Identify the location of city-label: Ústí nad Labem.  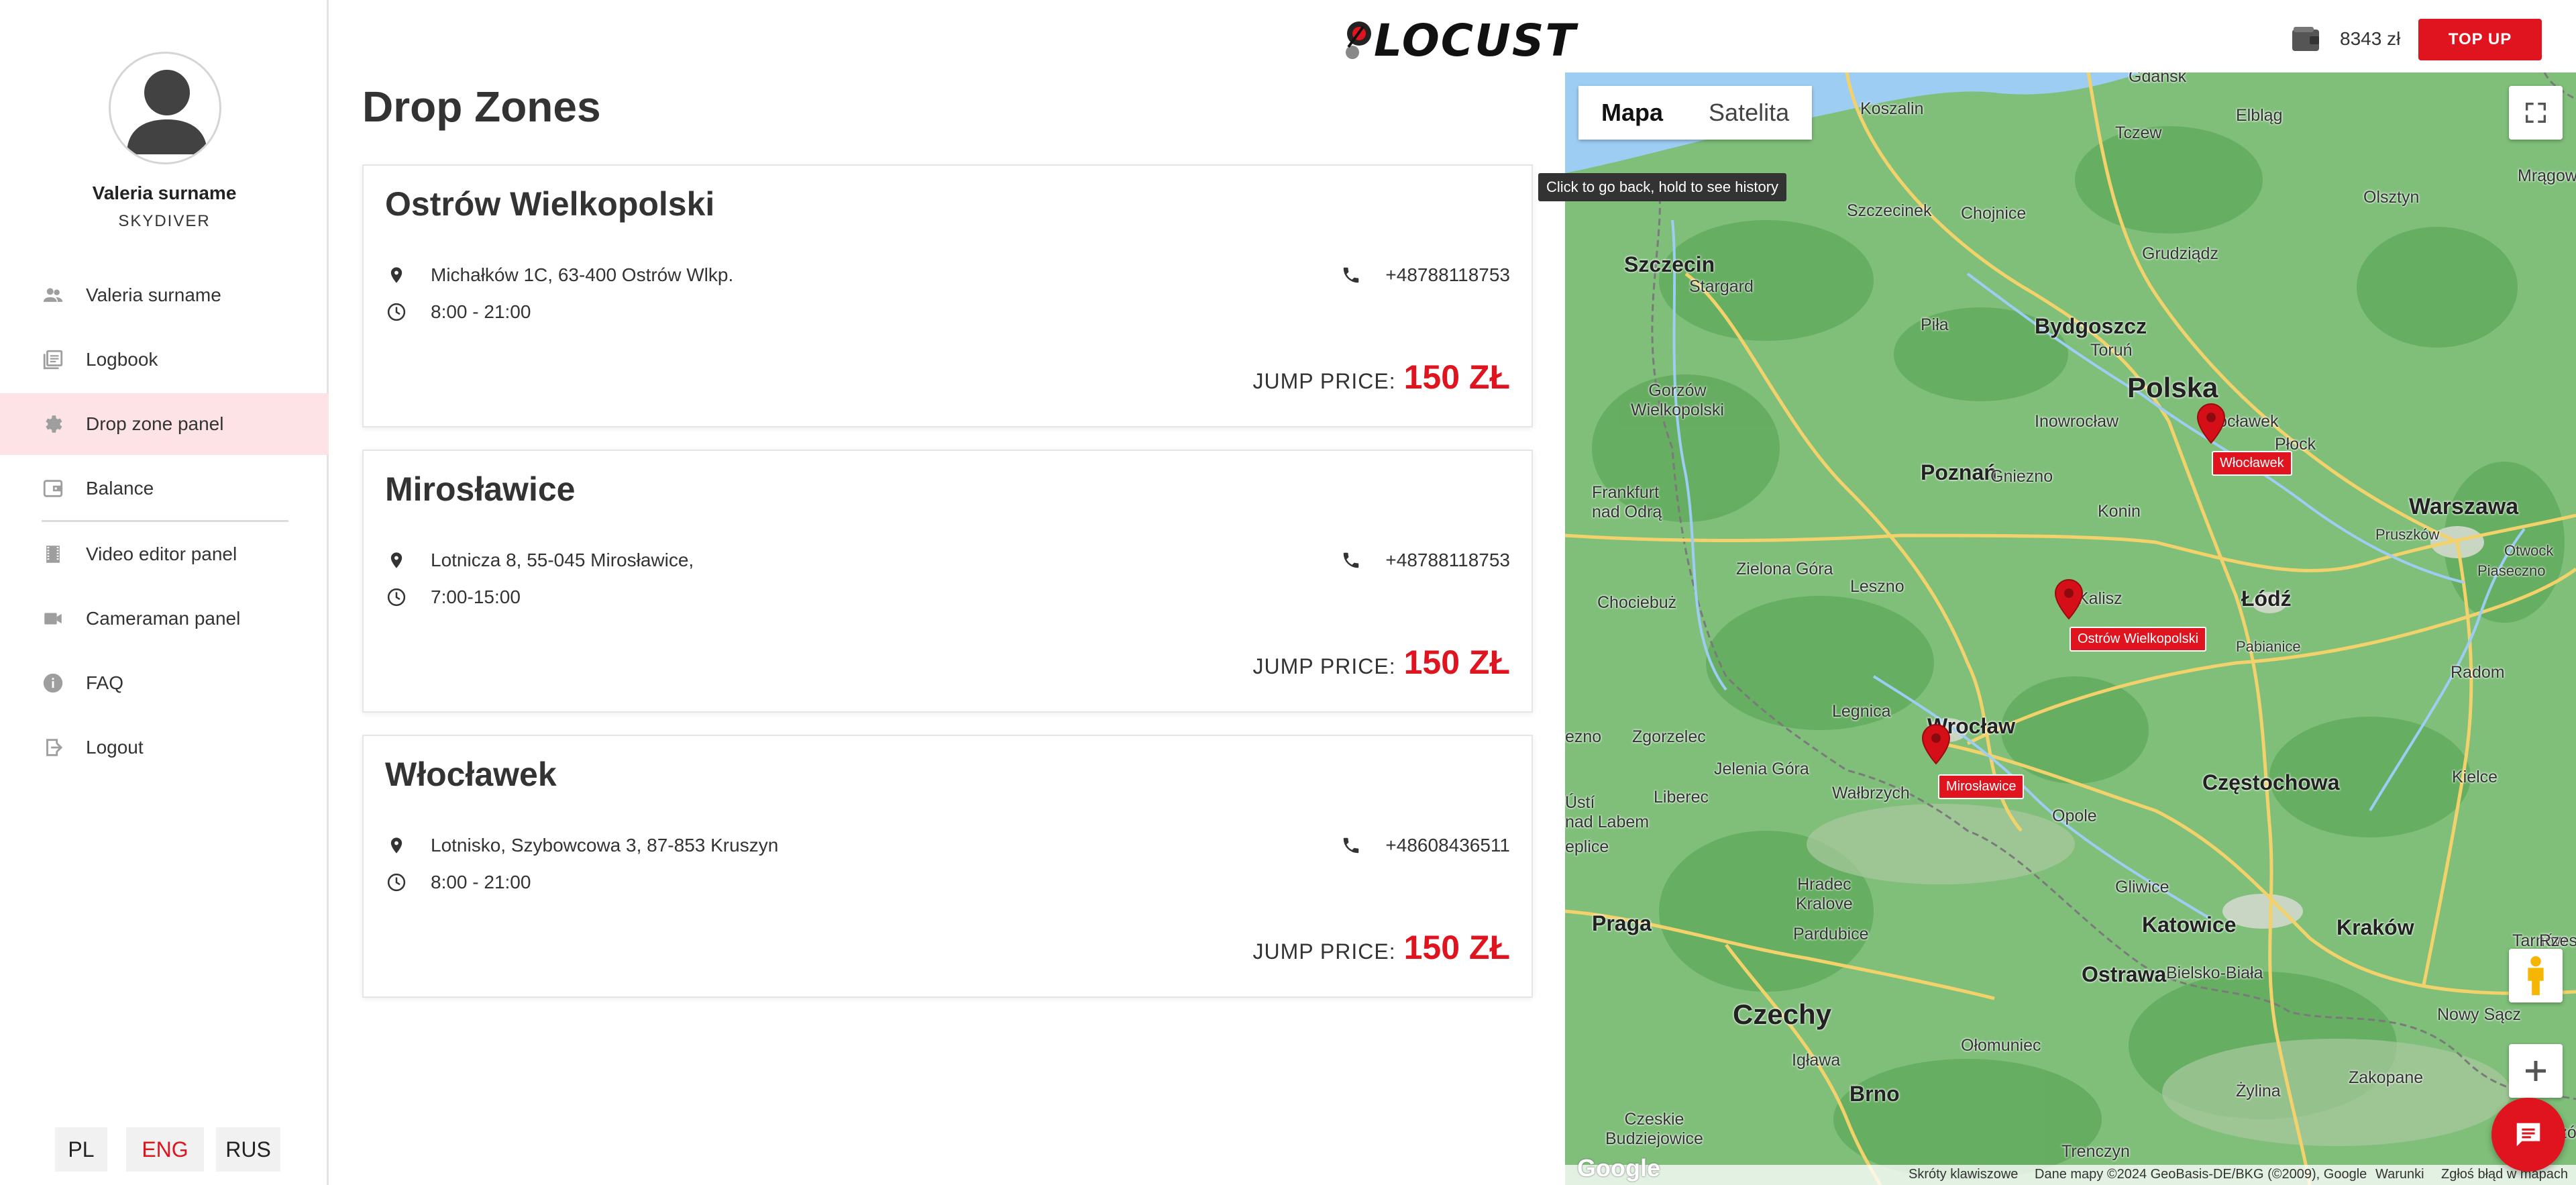
(1607, 812).